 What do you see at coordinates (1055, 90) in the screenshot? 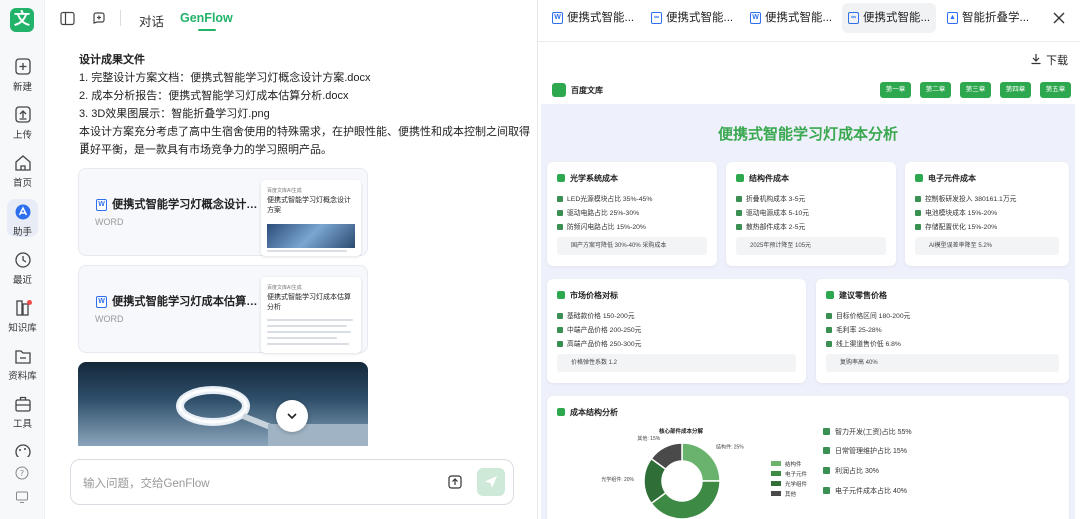
I see `chapter-button: 第五章` at bounding box center [1055, 90].